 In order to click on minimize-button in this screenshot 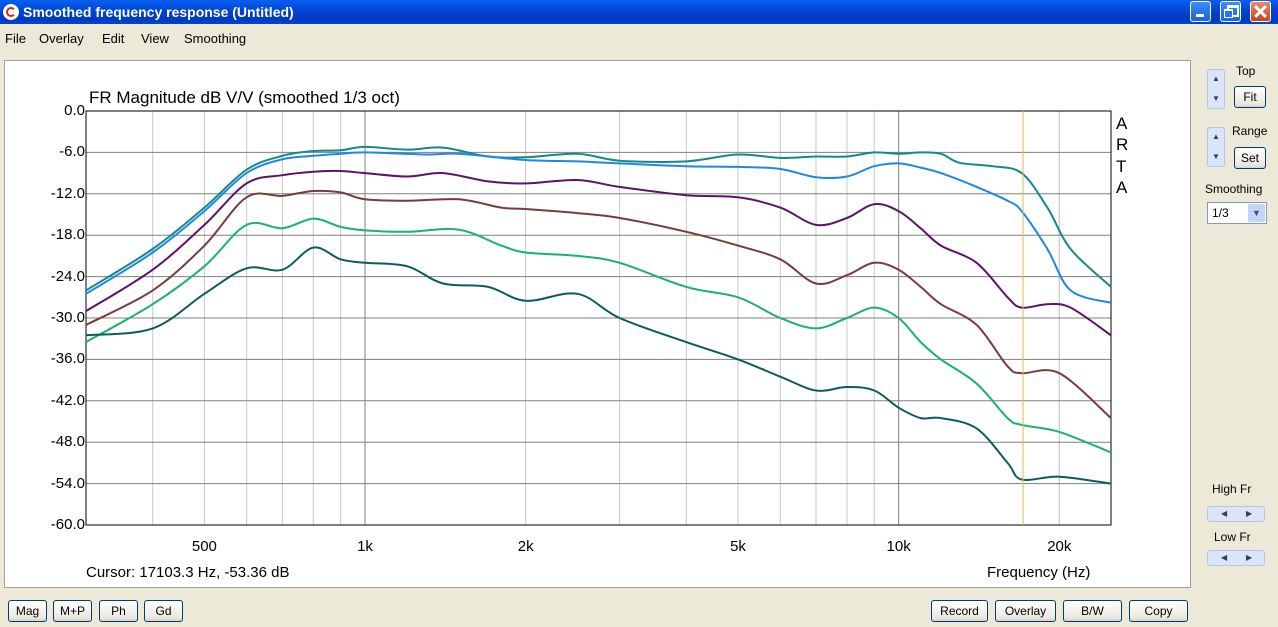, I will do `click(1200, 11)`.